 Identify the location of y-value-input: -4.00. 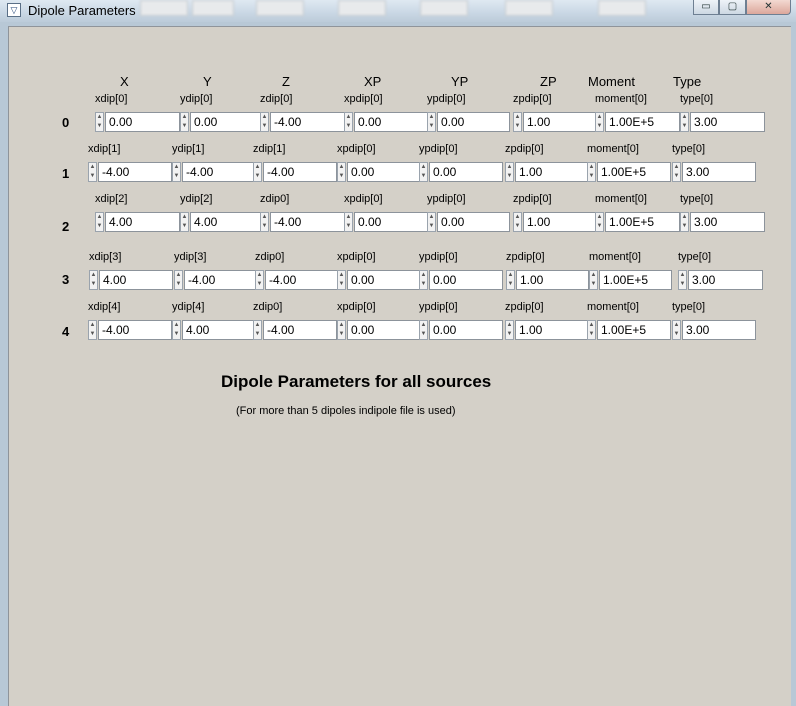
(221, 280).